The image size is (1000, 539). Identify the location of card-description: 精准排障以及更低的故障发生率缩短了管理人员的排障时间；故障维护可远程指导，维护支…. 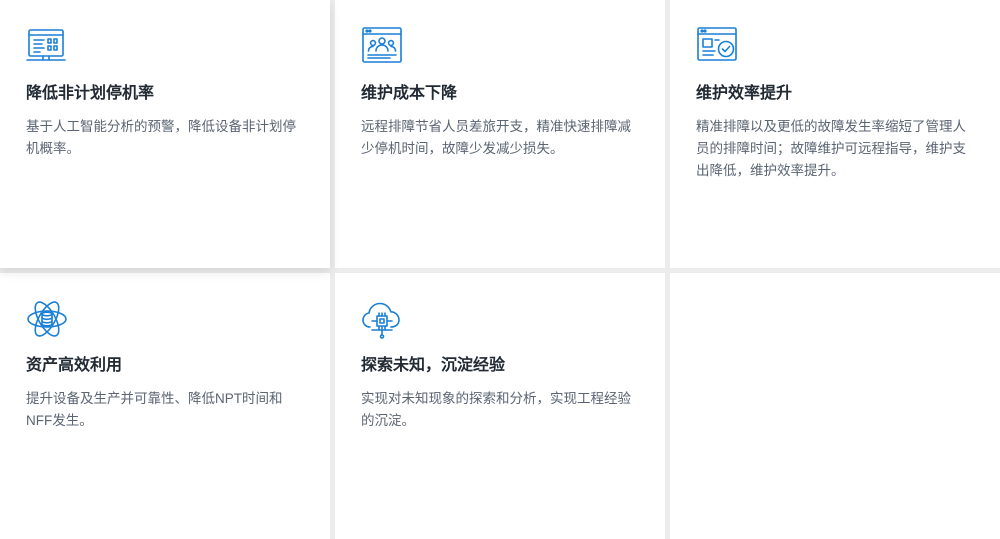
(831, 148).